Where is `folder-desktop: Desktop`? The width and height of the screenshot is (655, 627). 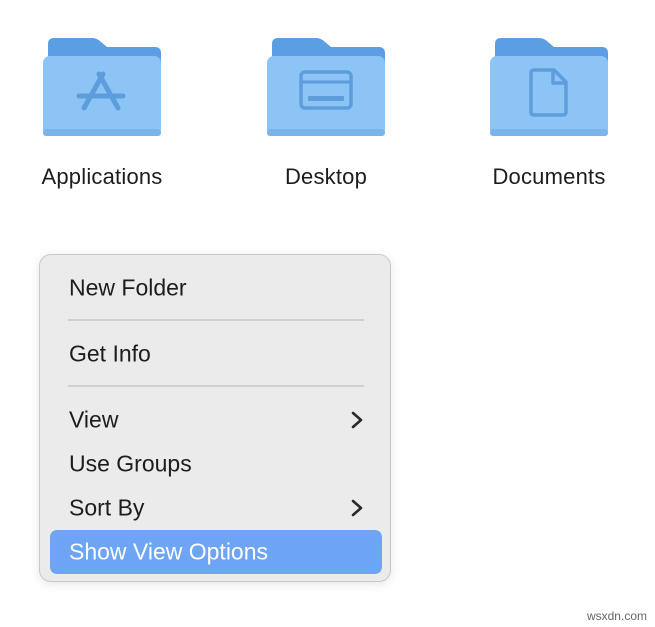
folder-desktop: Desktop is located at coordinates (326, 100).